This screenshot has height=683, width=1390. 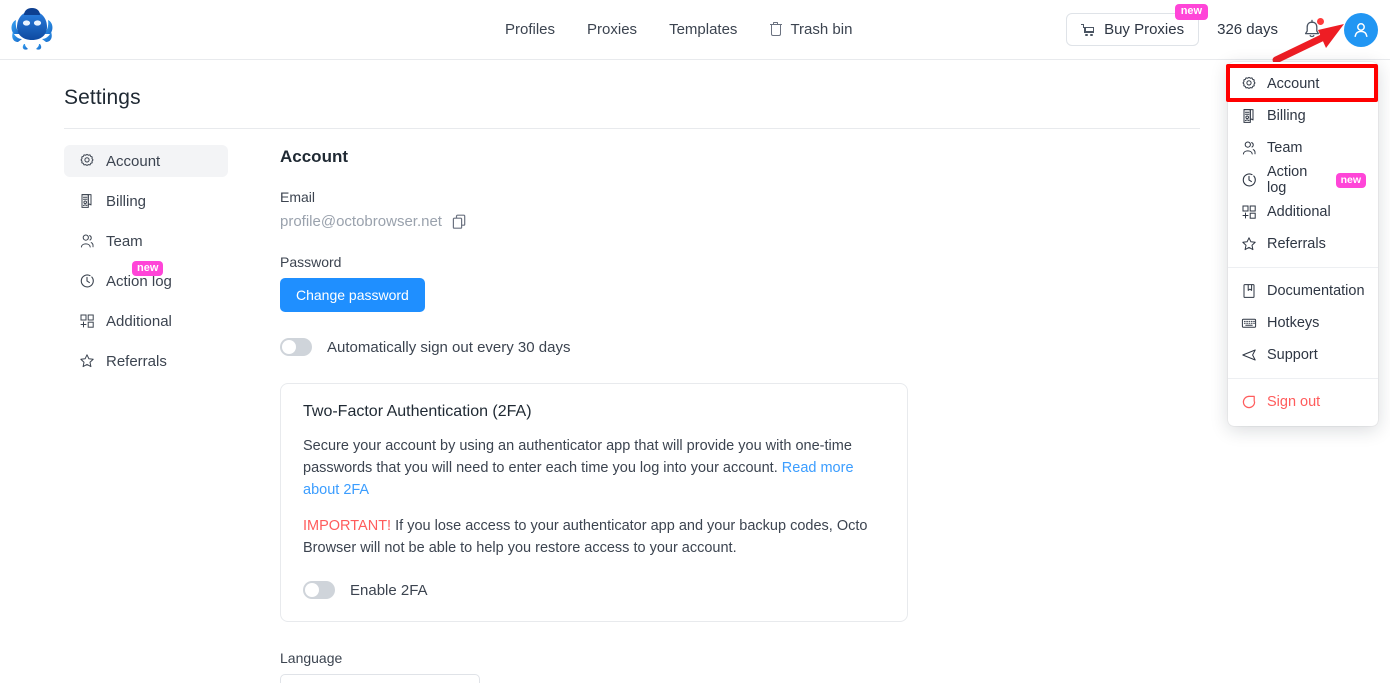 I want to click on nav-item-templates: Templates, so click(x=703, y=29).